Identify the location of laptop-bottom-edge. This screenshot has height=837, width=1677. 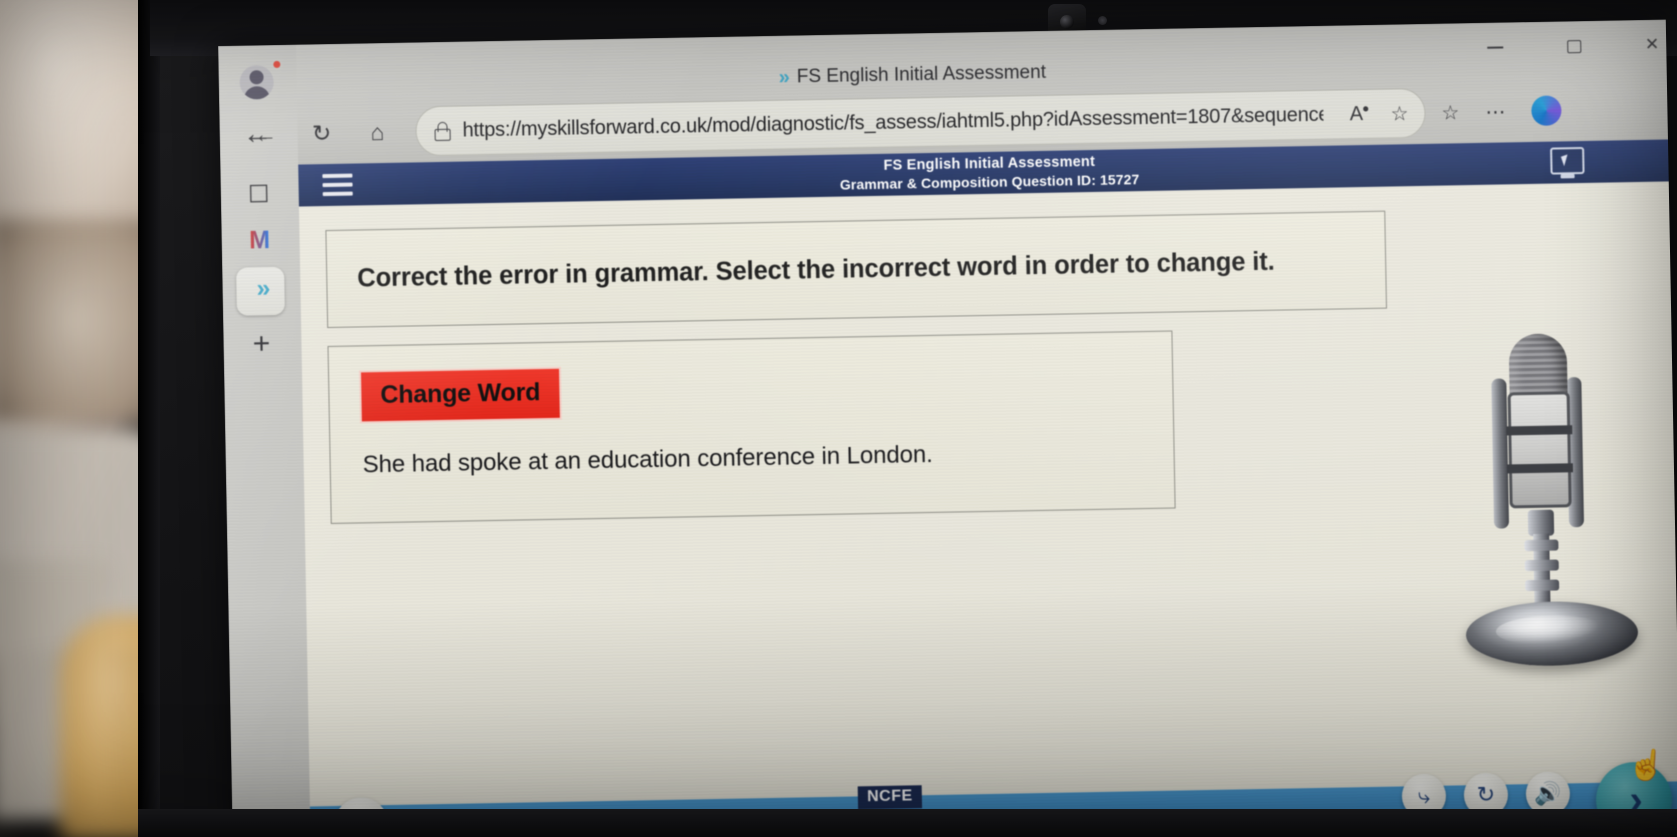
(907, 823).